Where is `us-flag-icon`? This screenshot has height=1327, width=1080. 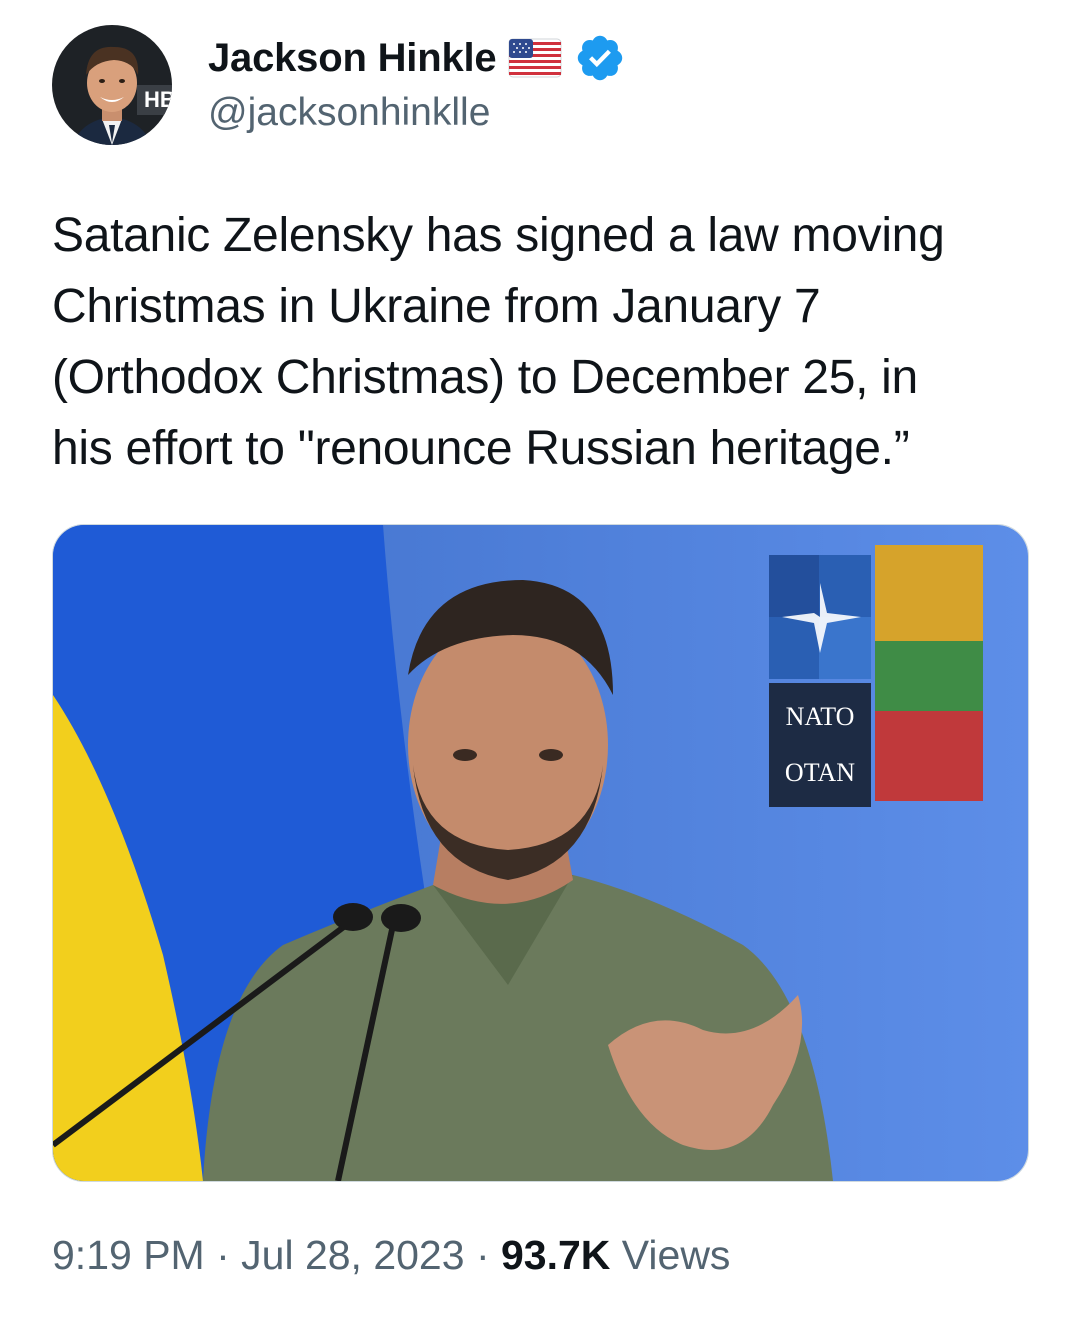
us-flag-icon is located at coordinates (535, 58).